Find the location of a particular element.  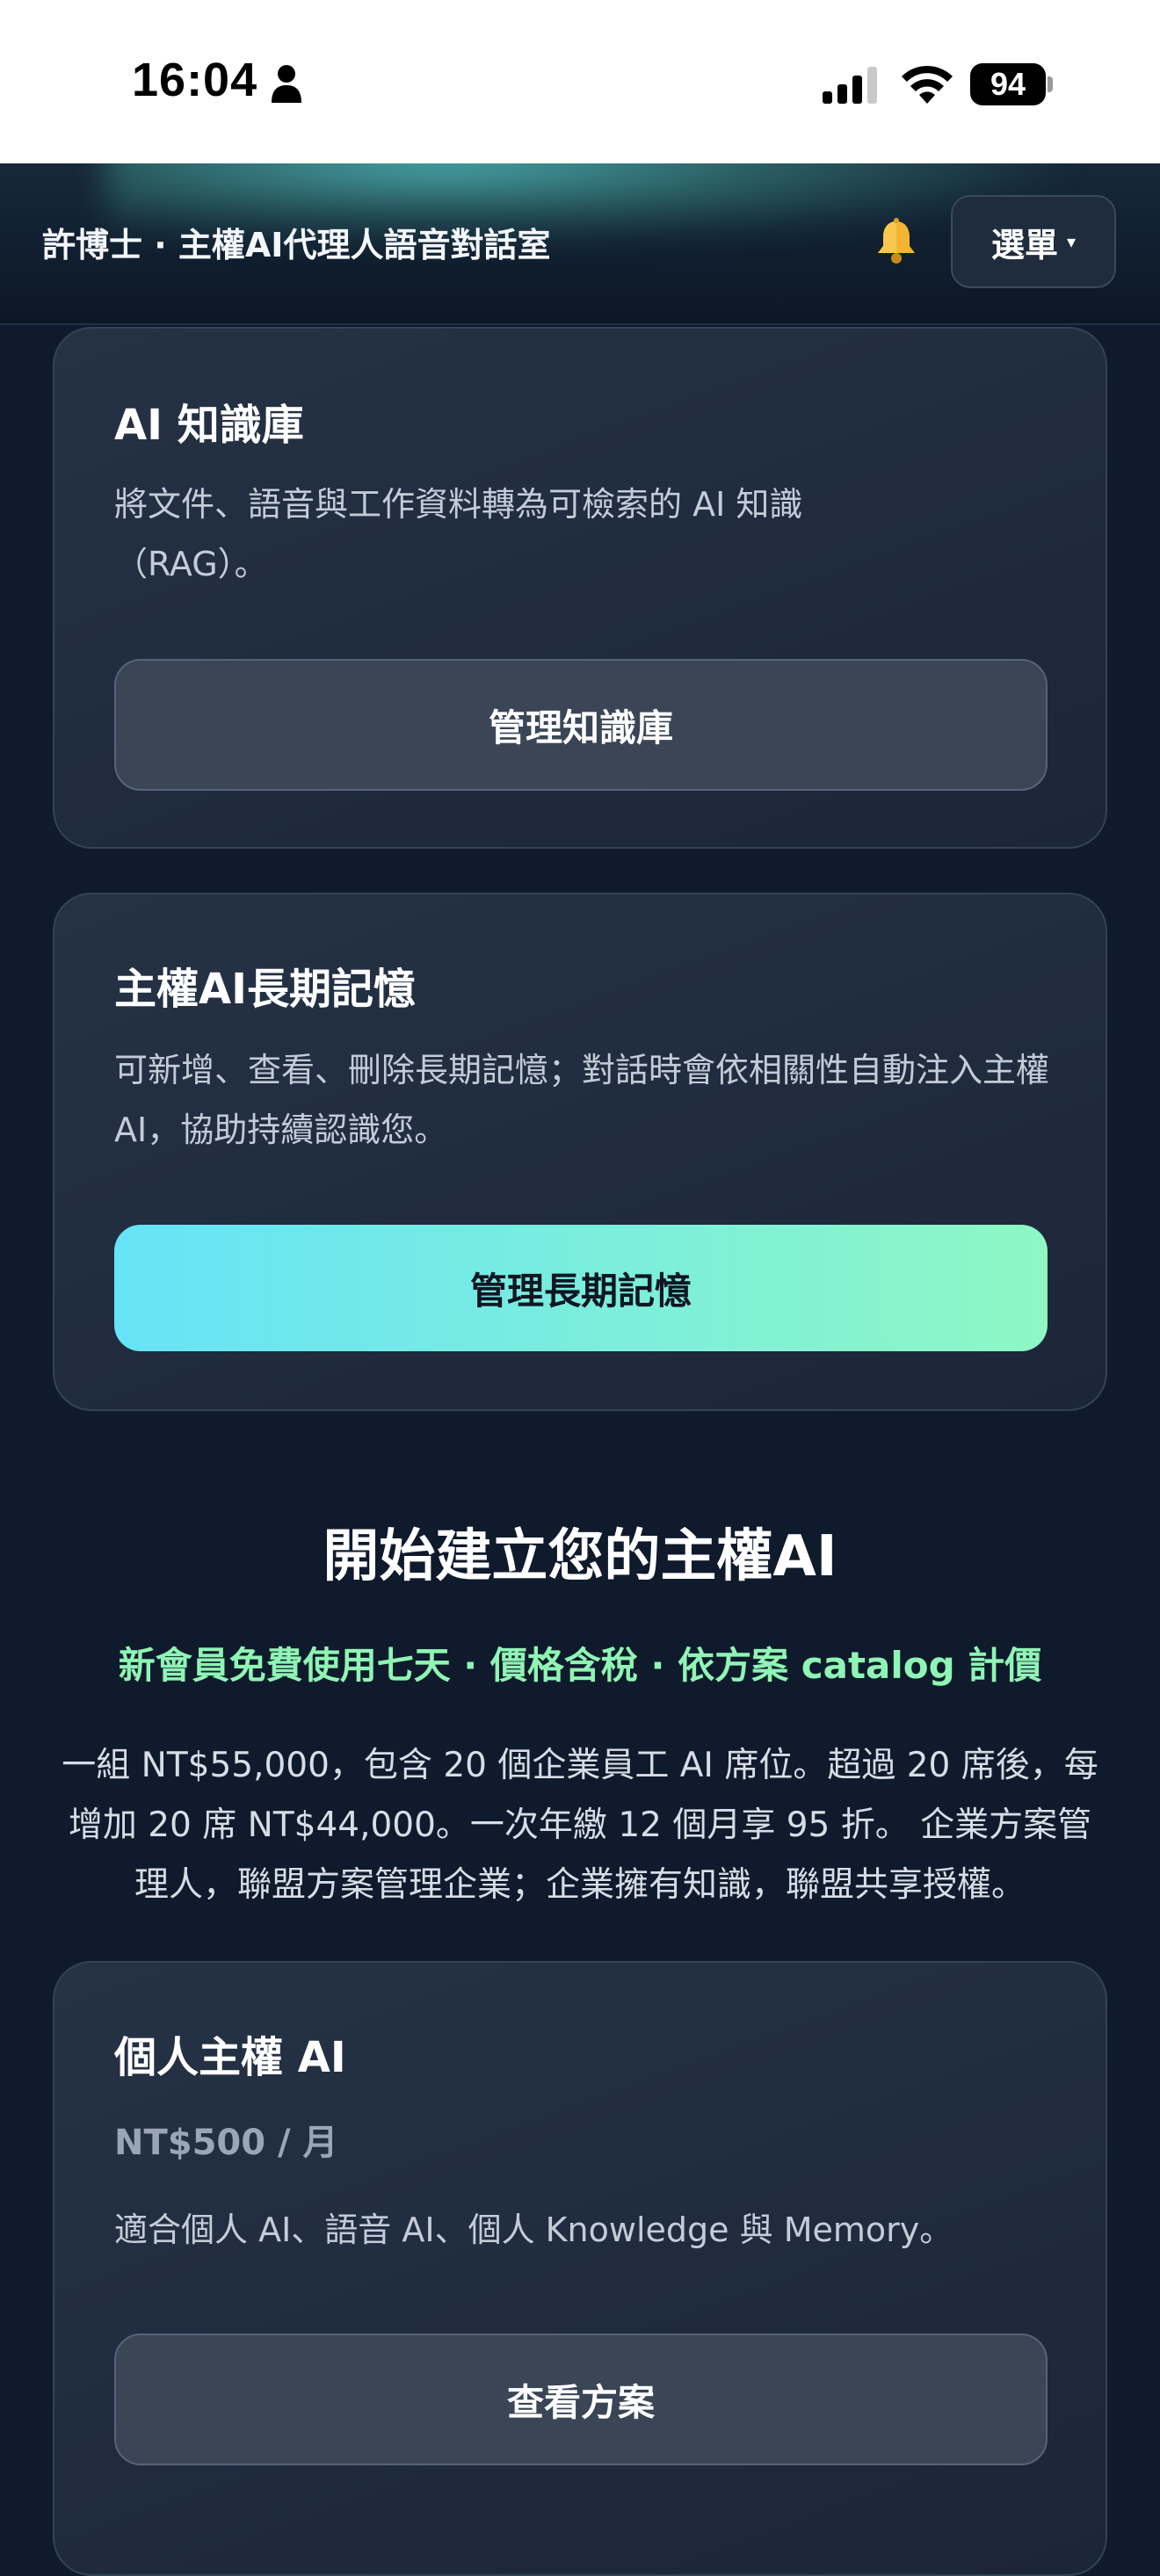

personal-plan-description: 適合個人 AI、語音 AI、個人 Knowledge 與 Memory。 is located at coordinates (533, 2230).